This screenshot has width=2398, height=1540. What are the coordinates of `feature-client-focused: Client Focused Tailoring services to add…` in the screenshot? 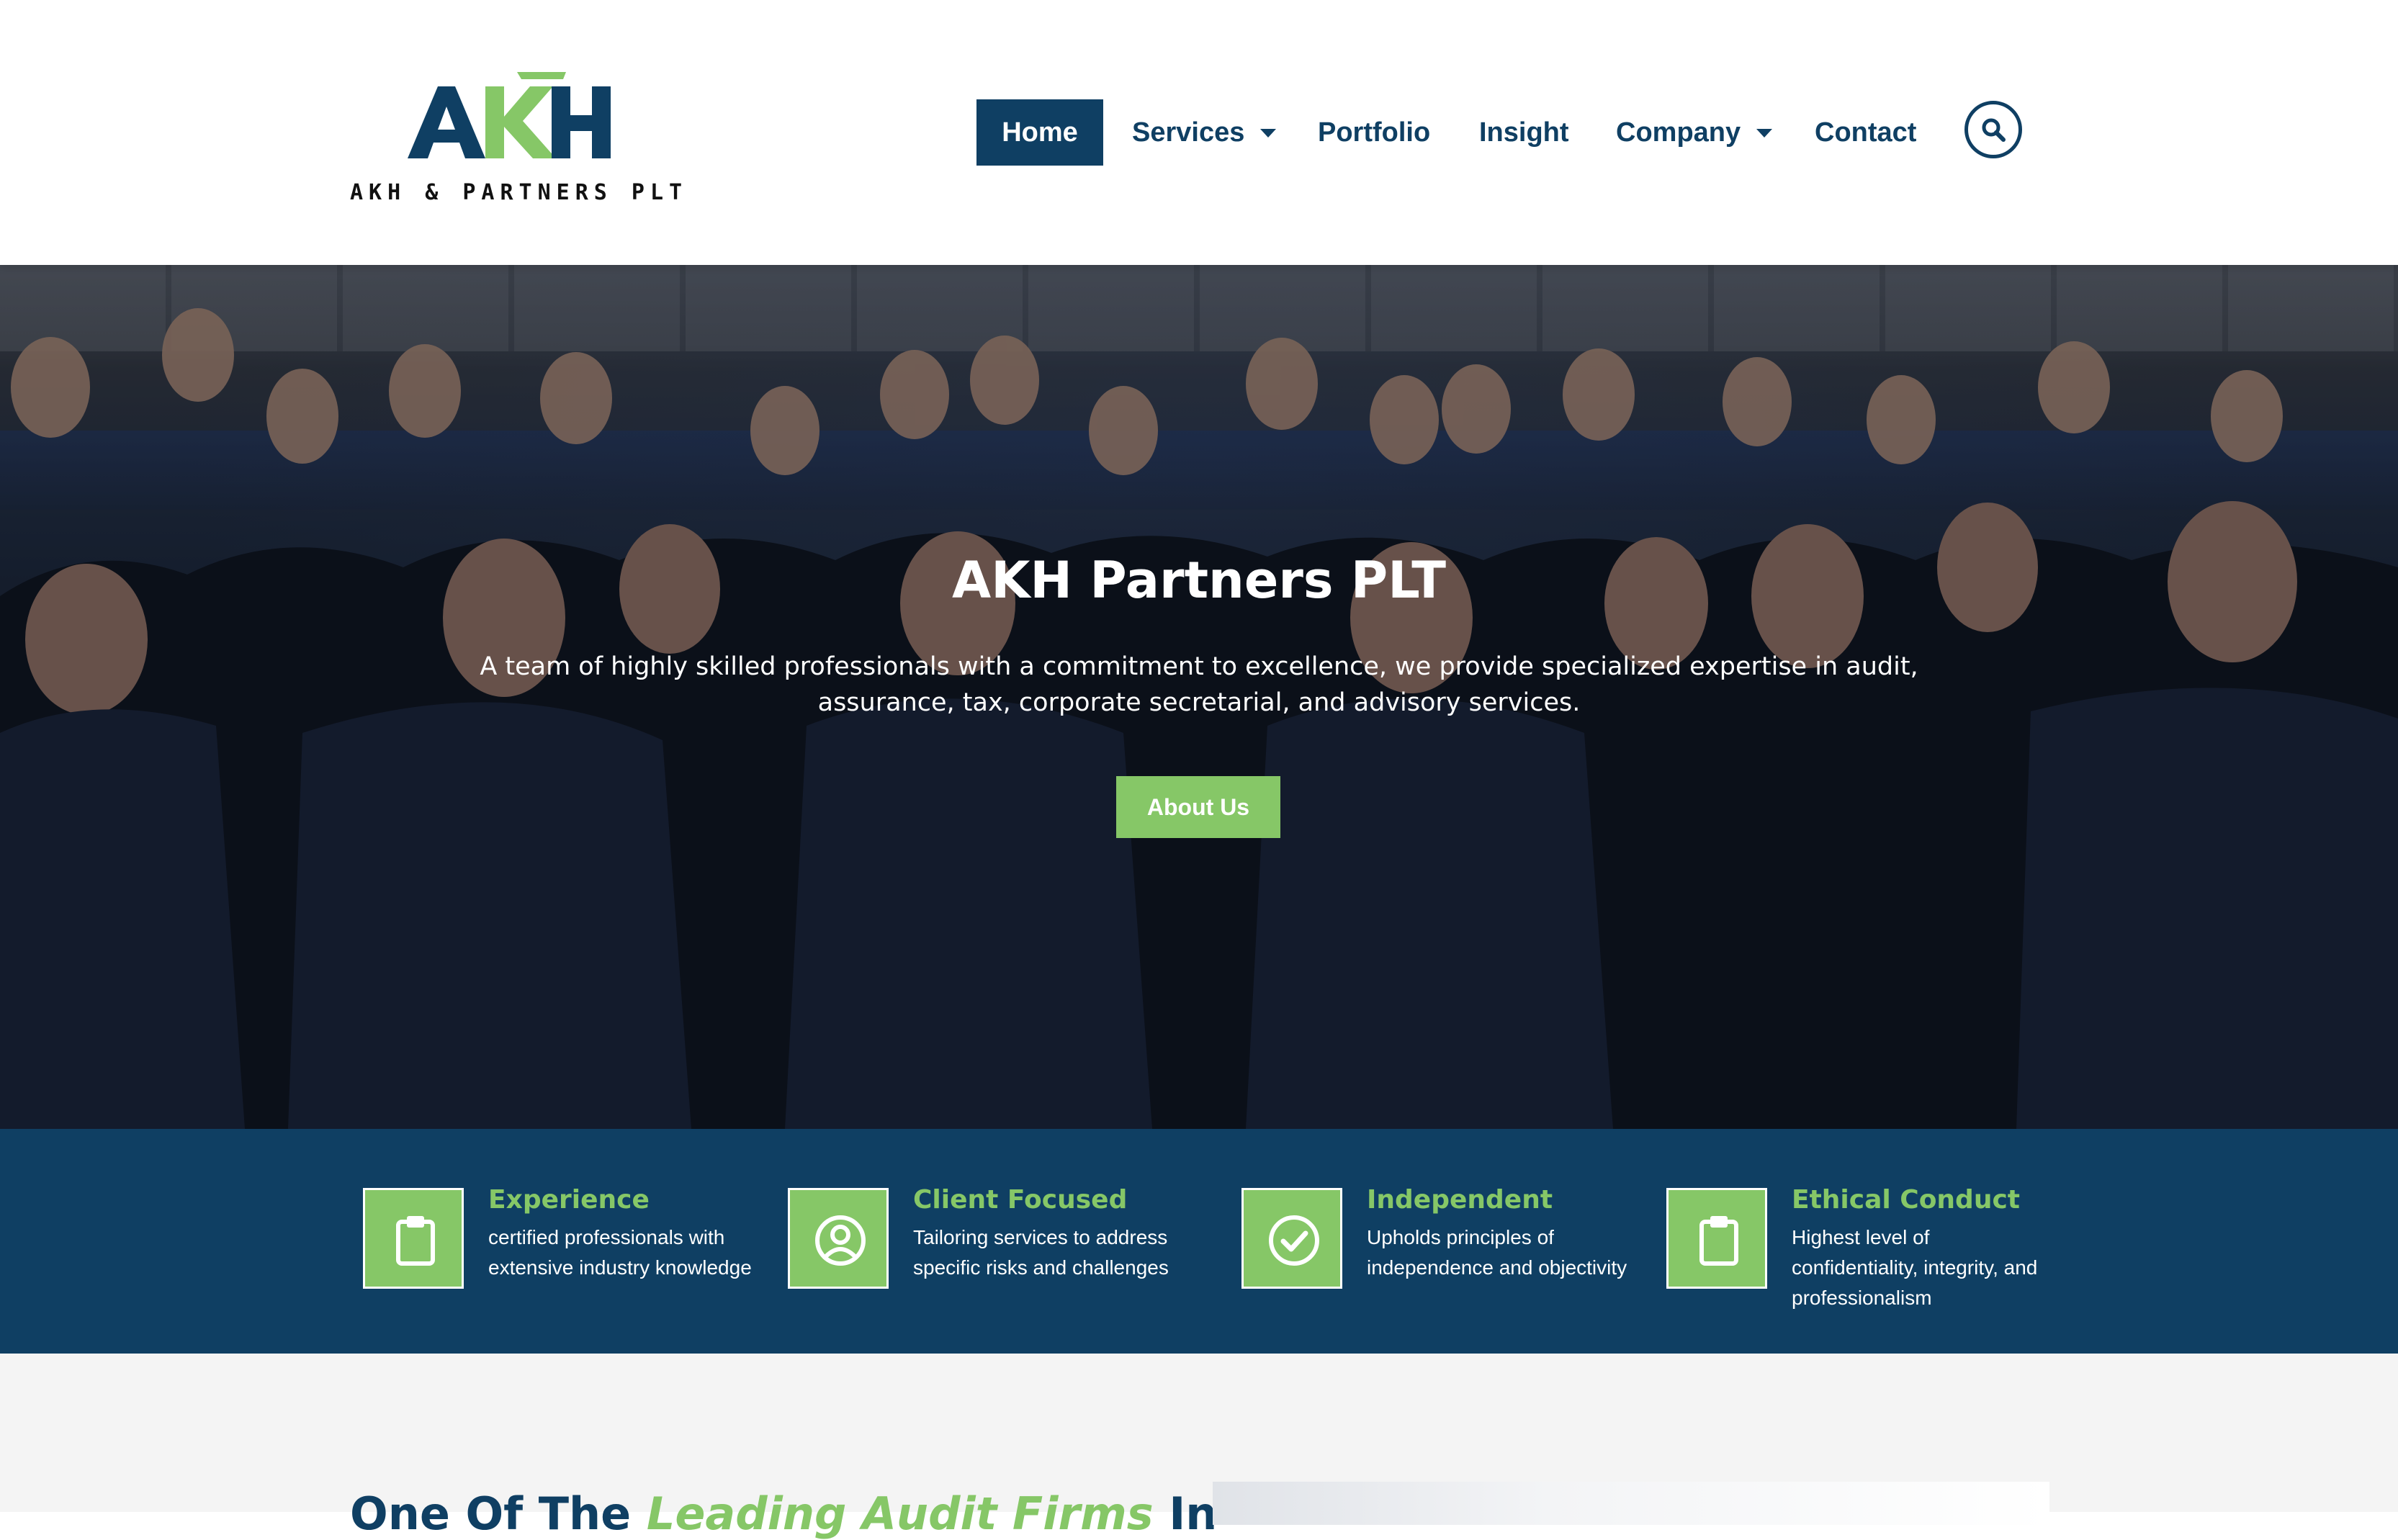 It's located at (990, 1251).